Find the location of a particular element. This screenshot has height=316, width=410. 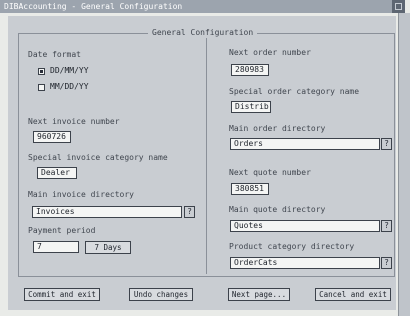

cancel-and-exit-button: Cancel and exit is located at coordinates (353, 294).